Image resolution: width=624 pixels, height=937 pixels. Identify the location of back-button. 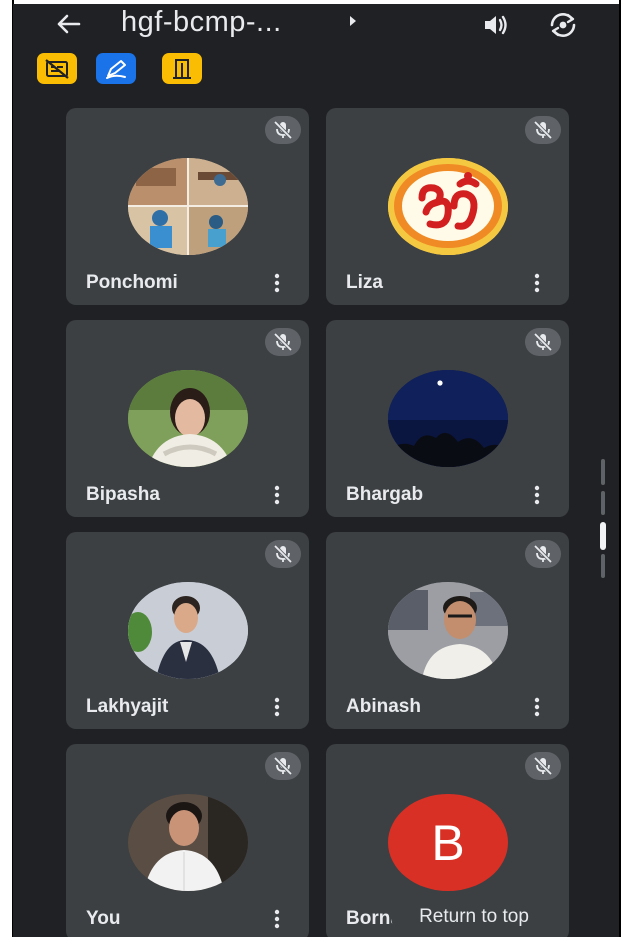
(68, 24).